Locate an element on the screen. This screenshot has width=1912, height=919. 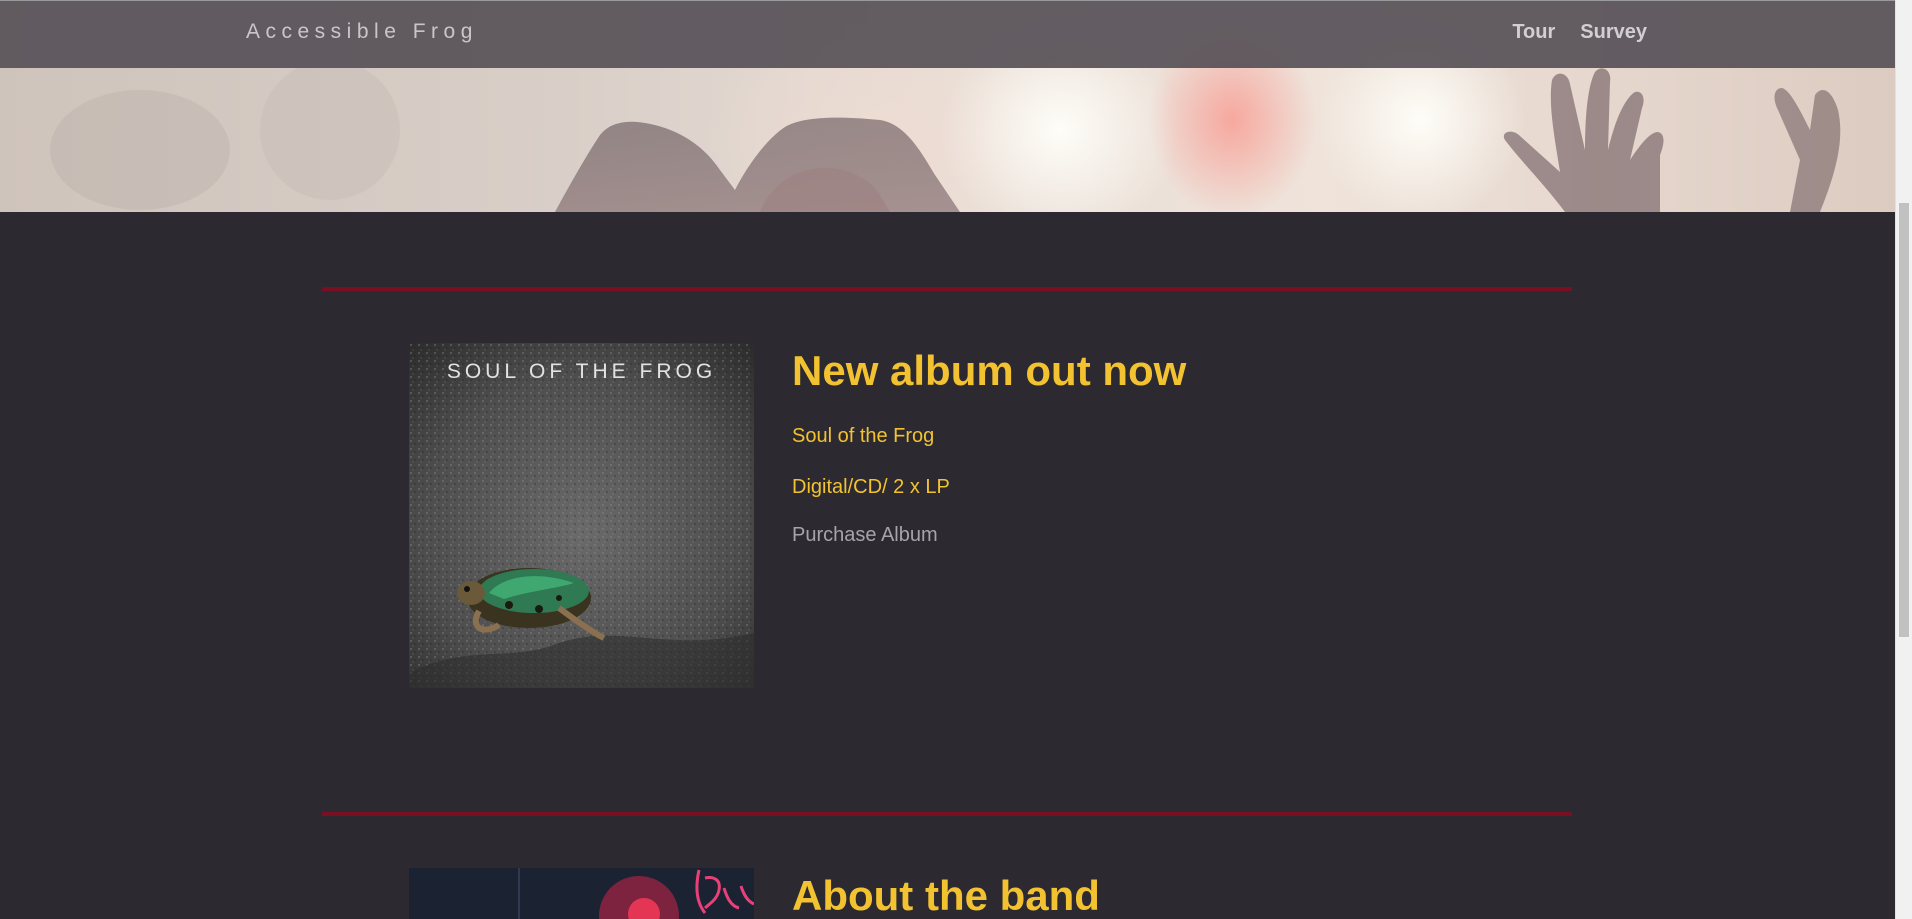
album-cover-image: SOUL OF THE FROG is located at coordinates (581, 515).